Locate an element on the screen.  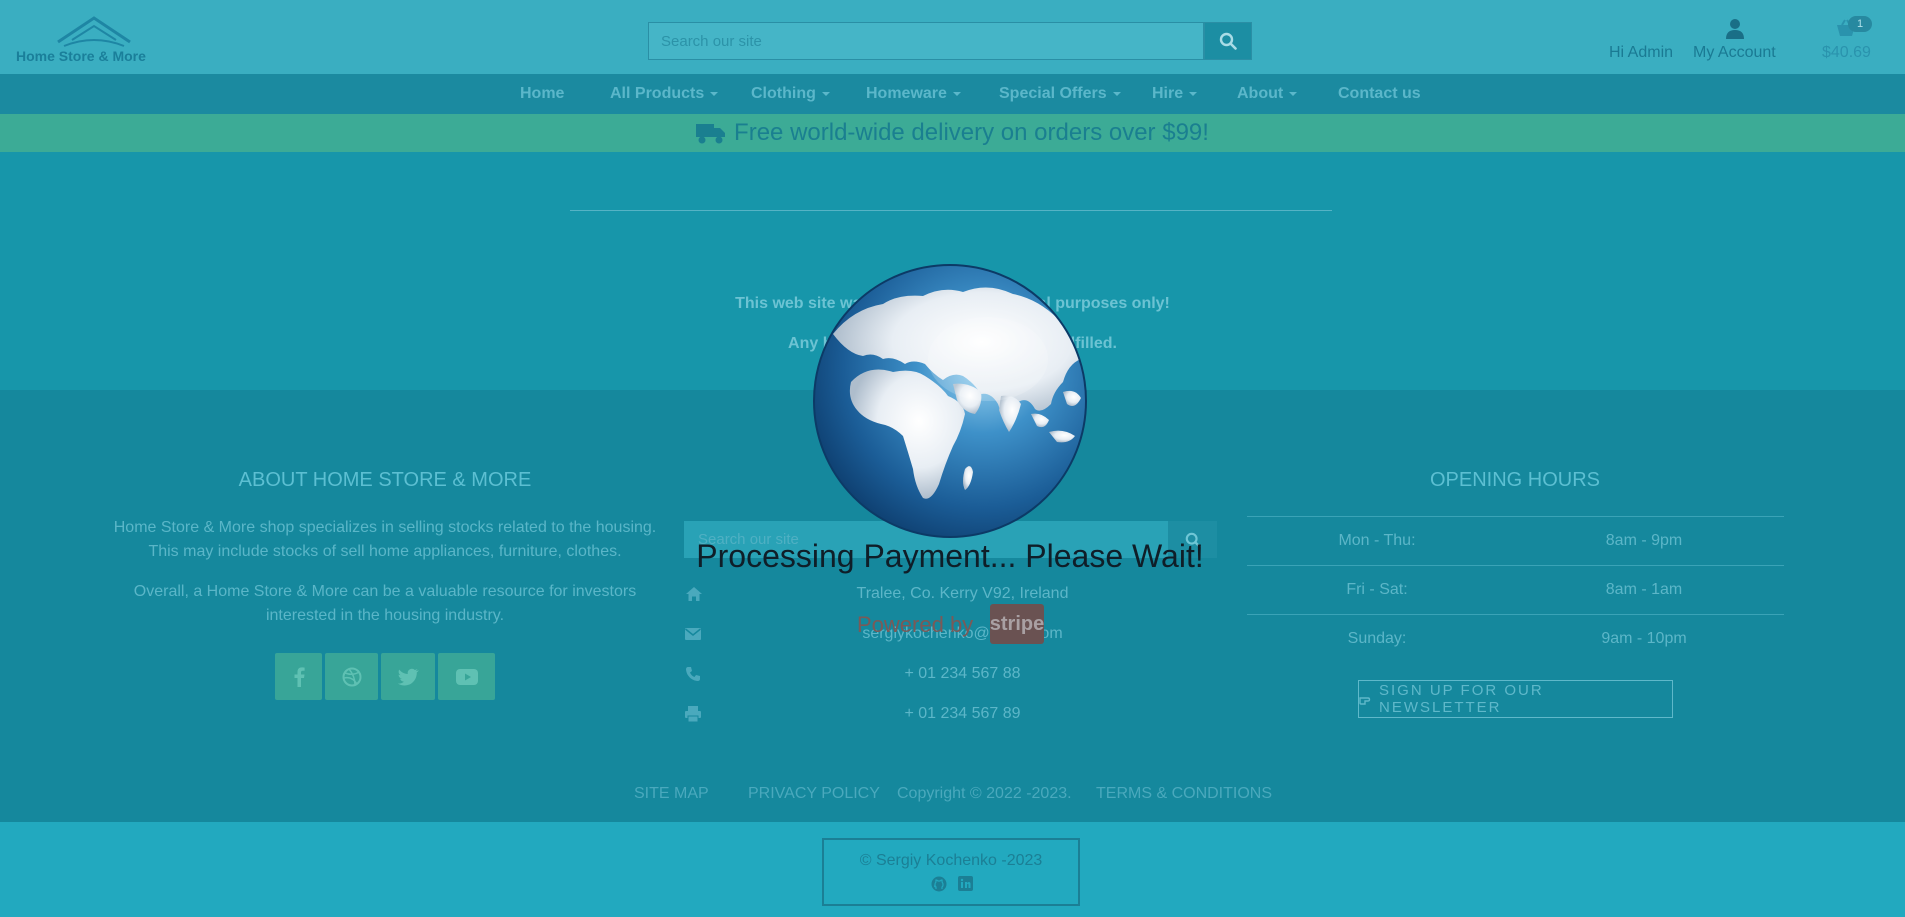
github-icon is located at coordinates (939, 884).